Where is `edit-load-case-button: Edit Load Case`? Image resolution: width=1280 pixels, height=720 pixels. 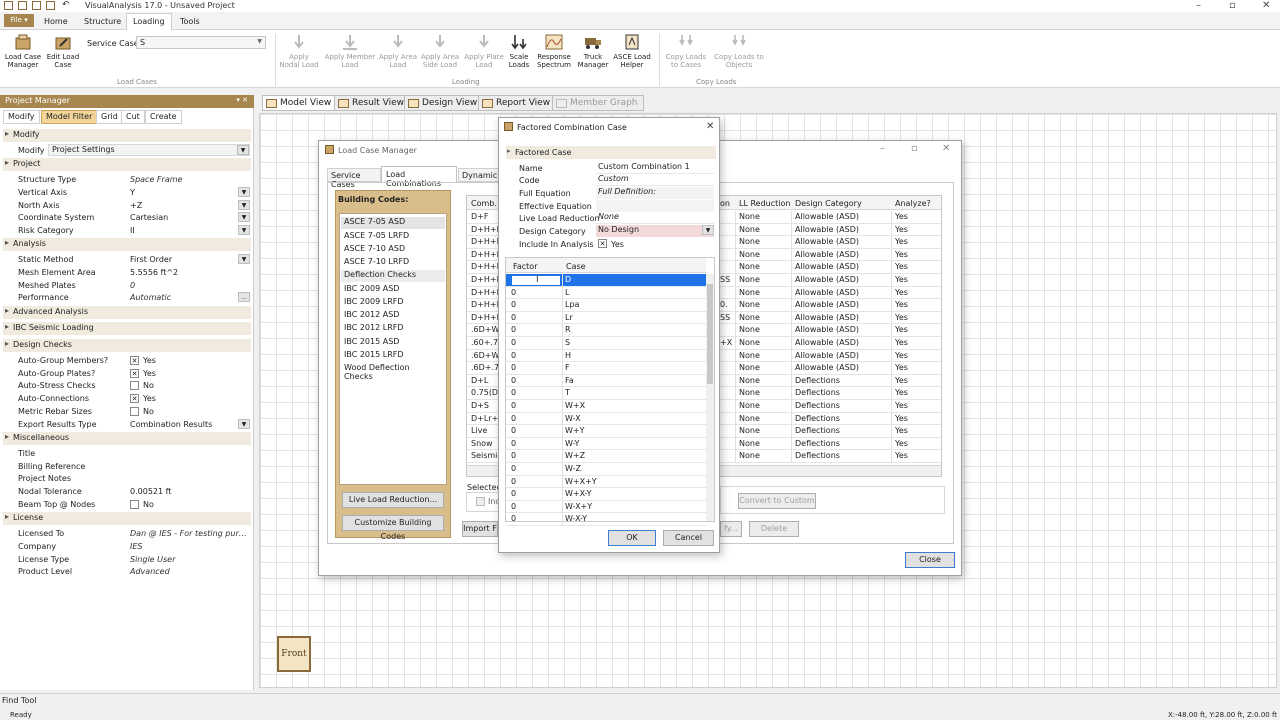 edit-load-case-button: Edit Load Case is located at coordinates (63, 51).